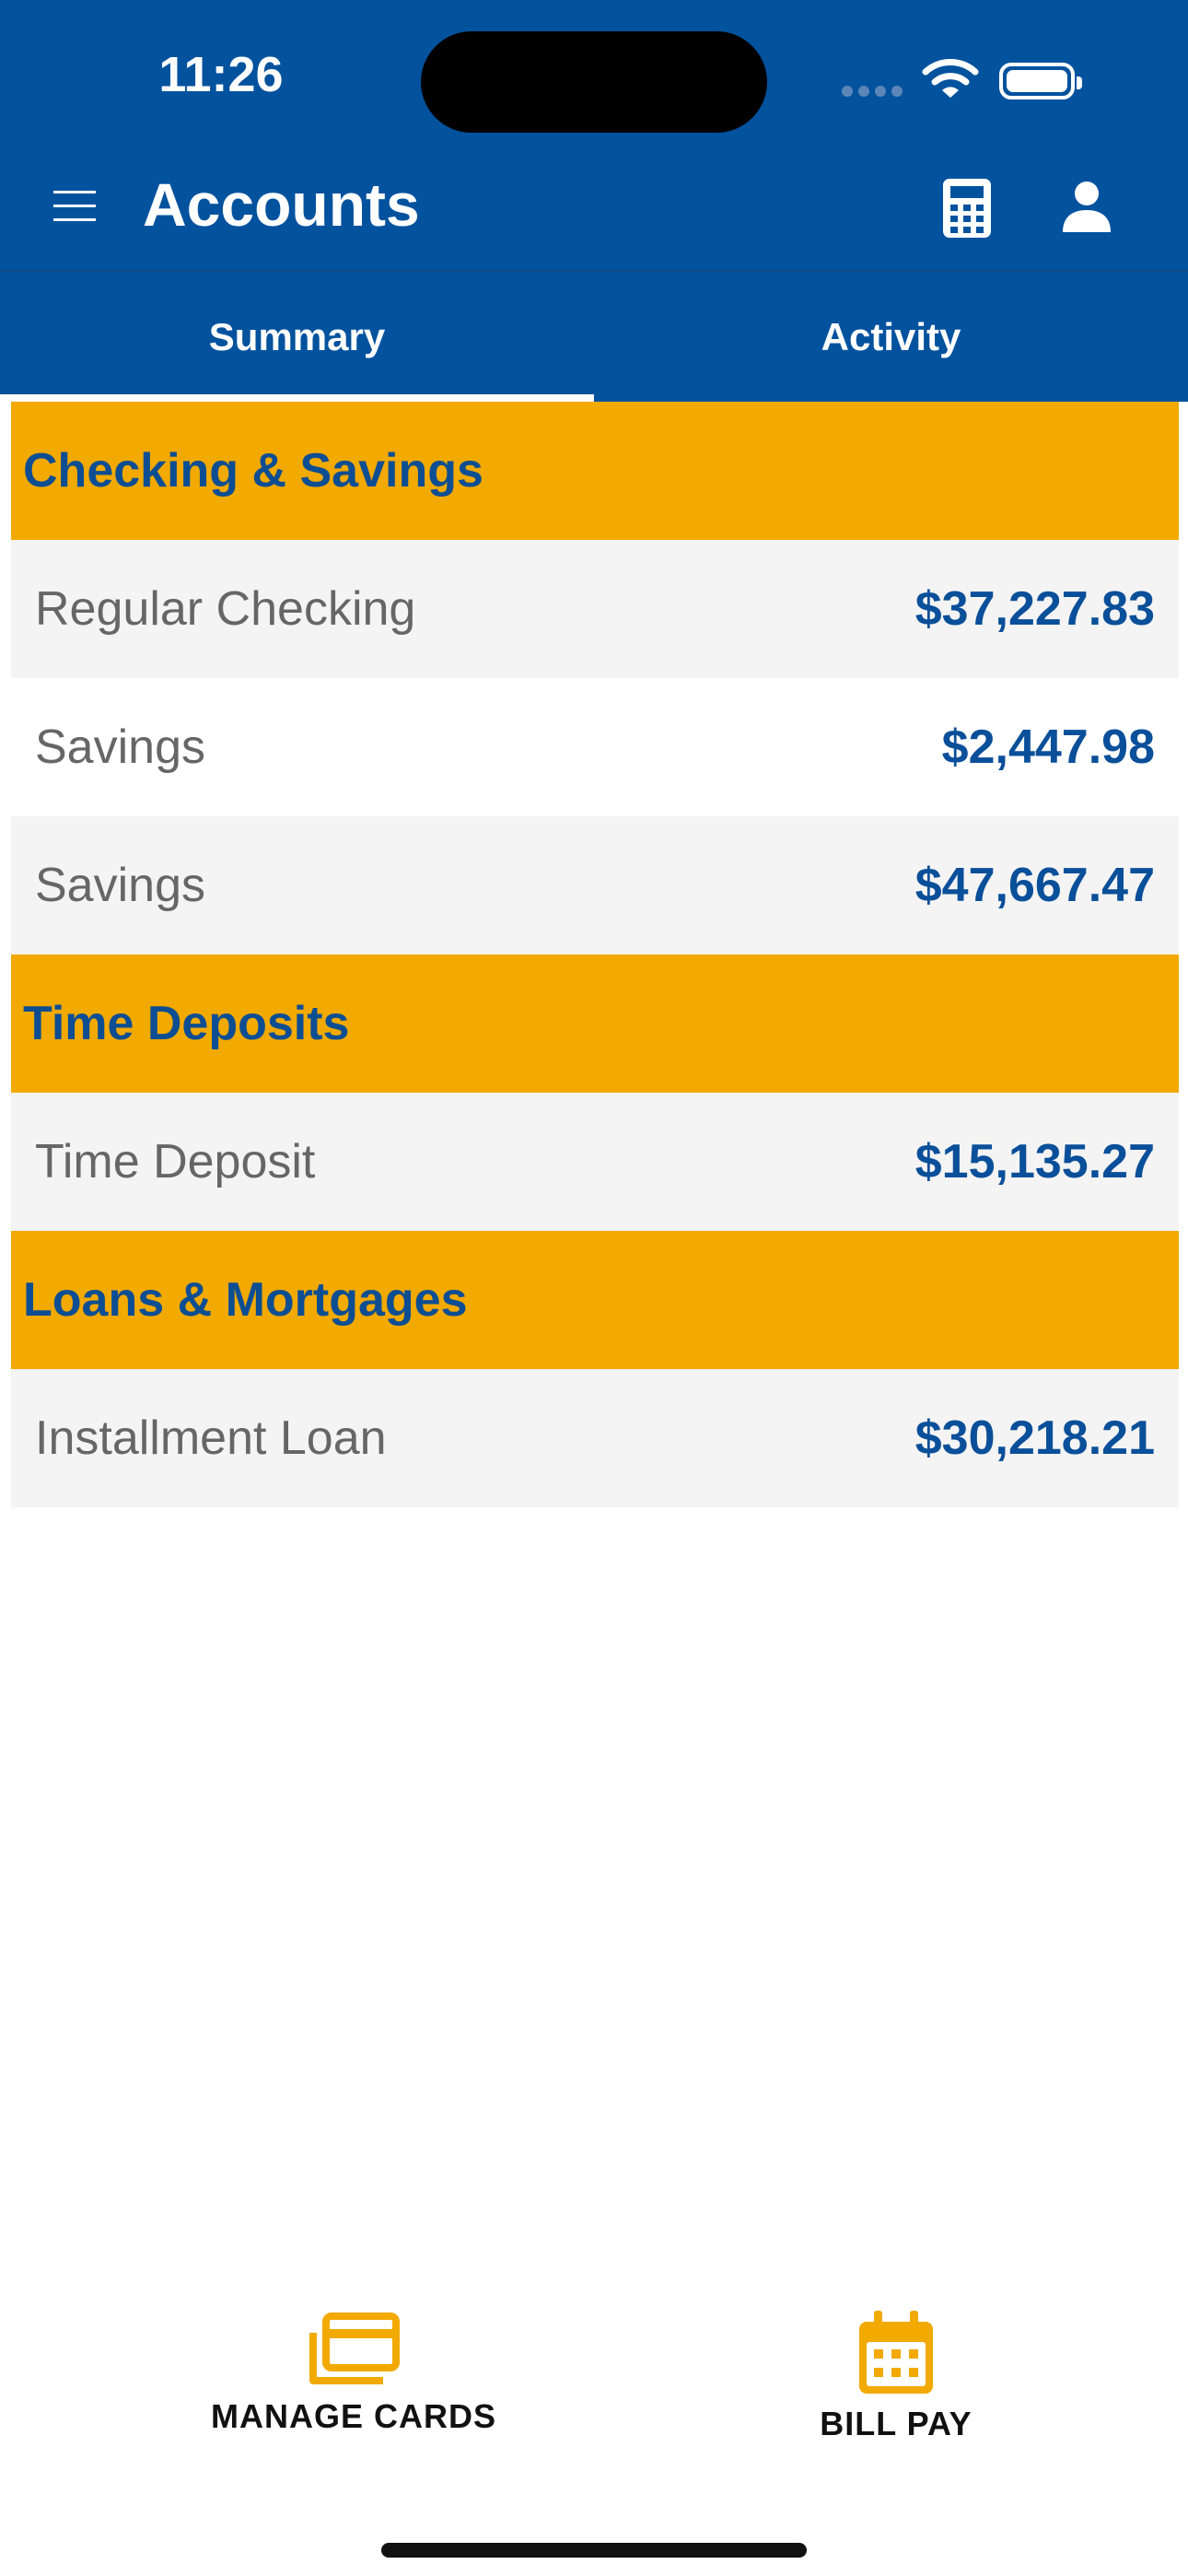 Image resolution: width=1188 pixels, height=2576 pixels. Describe the element at coordinates (1034, 1438) in the screenshot. I see `account-balance: $30,218.21` at that location.